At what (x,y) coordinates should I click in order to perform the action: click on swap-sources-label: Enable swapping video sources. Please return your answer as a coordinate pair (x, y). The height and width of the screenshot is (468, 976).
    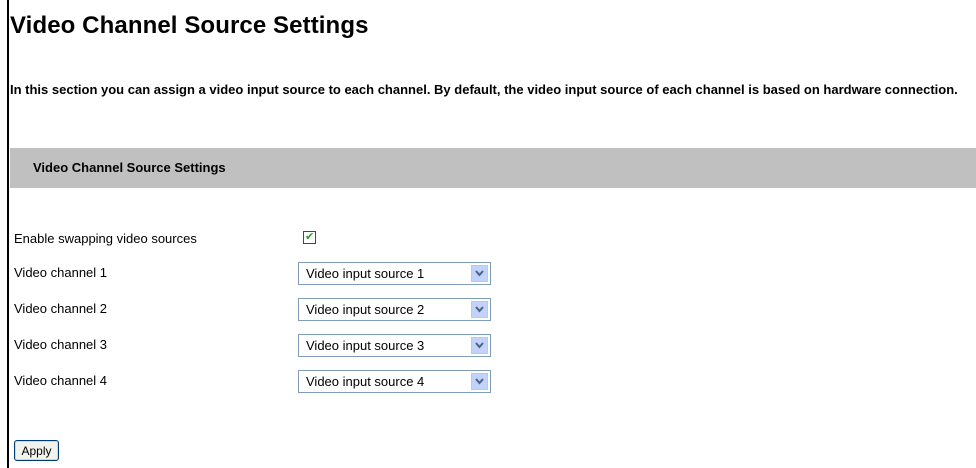
    Looking at the image, I should click on (105, 238).